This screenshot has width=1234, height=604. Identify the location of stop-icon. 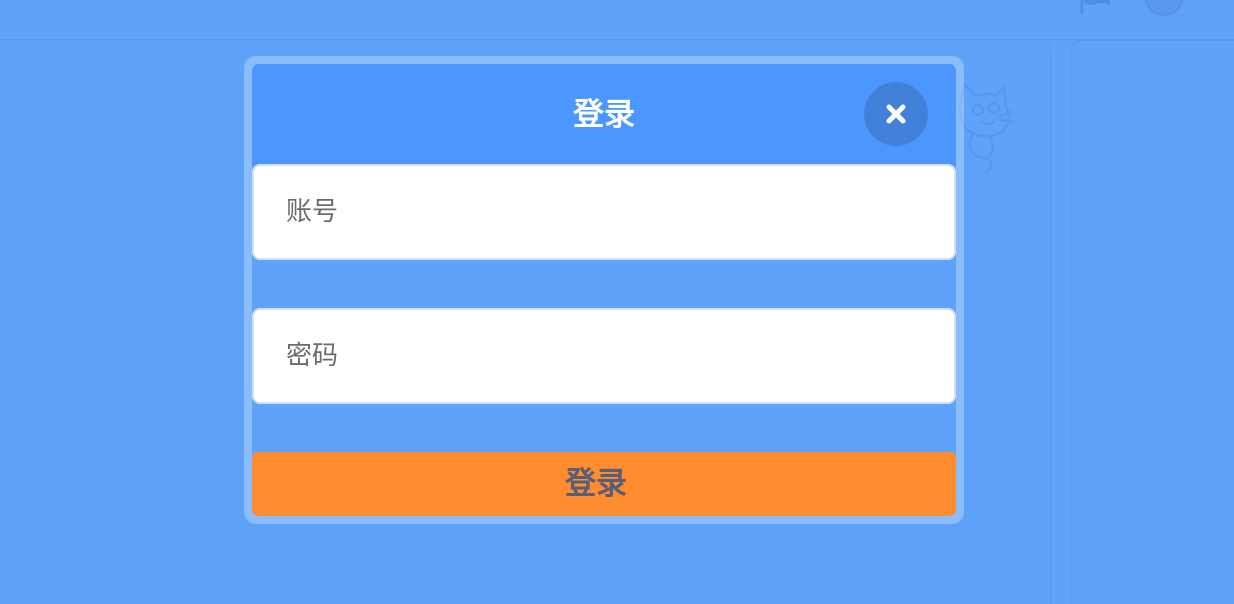
(1164, 8).